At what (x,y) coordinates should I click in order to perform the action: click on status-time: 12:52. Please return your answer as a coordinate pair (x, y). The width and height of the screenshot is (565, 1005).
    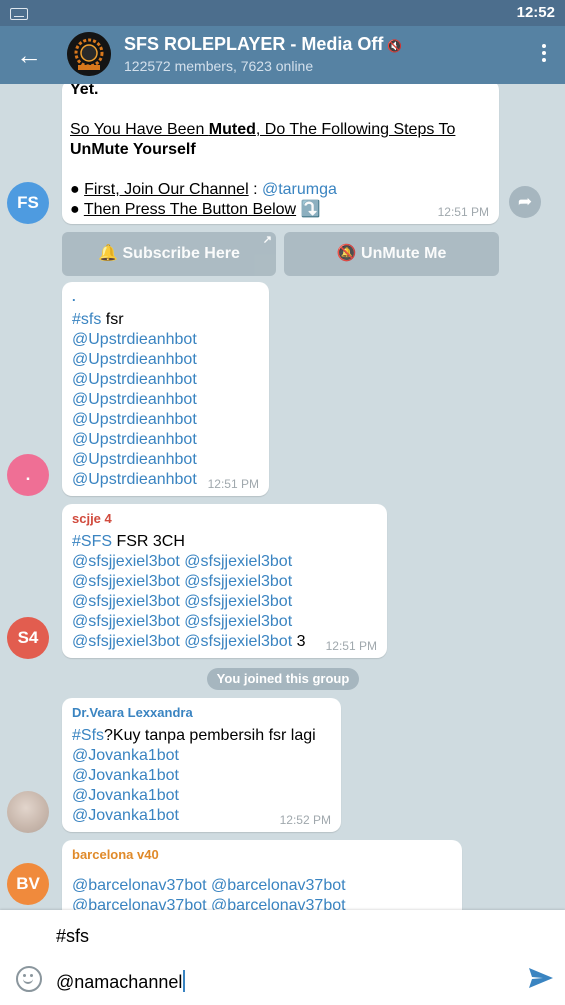
    Looking at the image, I should click on (535, 12).